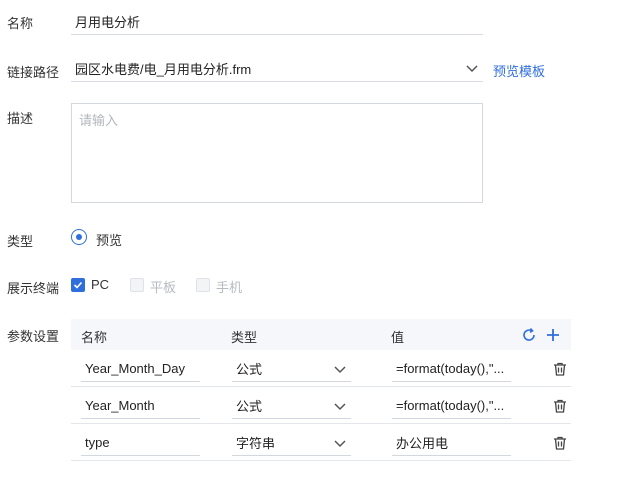  Describe the element at coordinates (244, 337) in the screenshot. I see `params-header-type: 类型` at that location.